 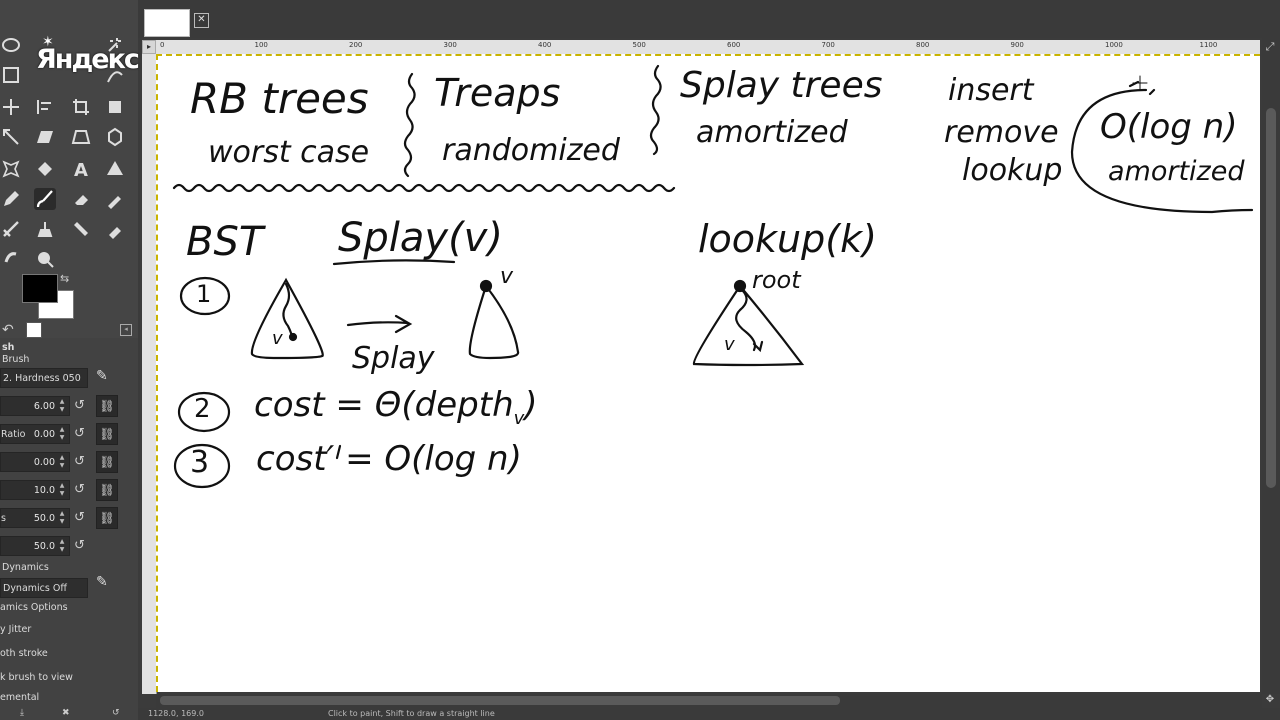 What do you see at coordinates (81, 137) in the screenshot?
I see `perspective-tool-icon` at bounding box center [81, 137].